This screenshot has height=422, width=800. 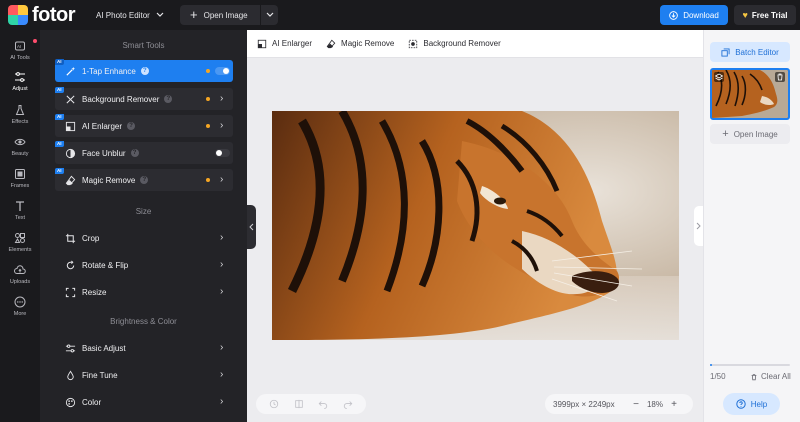 I want to click on history-toolbar, so click(x=311, y=404).